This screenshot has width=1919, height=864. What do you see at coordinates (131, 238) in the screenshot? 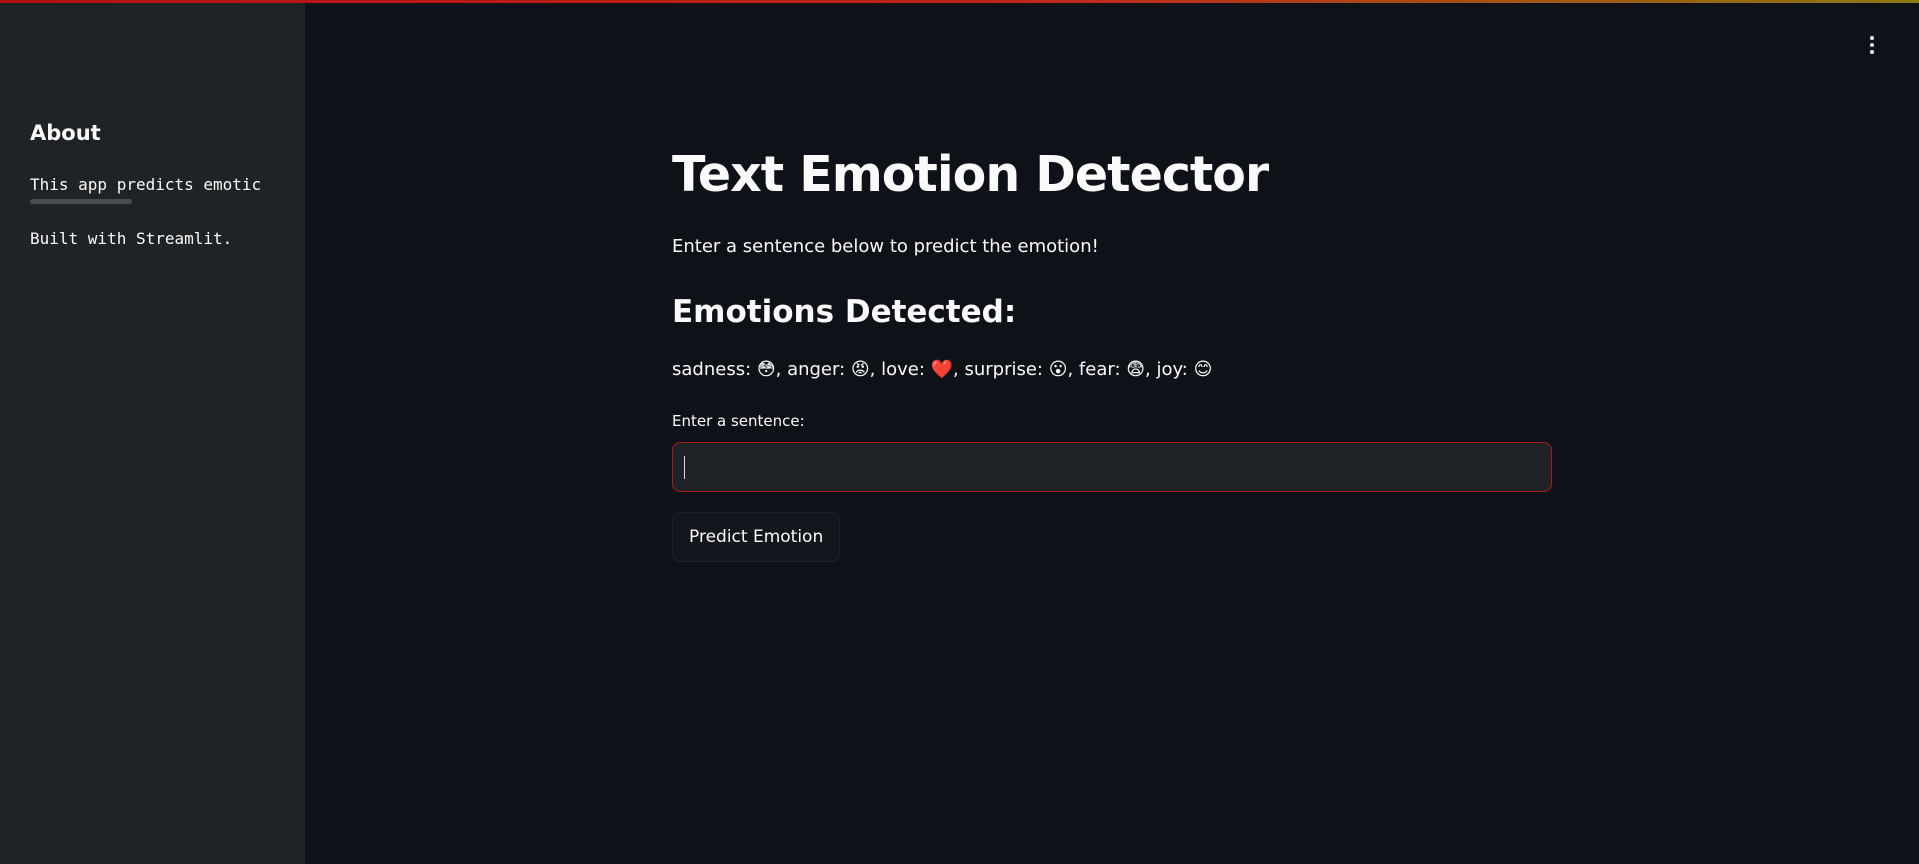
I see `sidebar-built-with: Built with Streamlit.` at bounding box center [131, 238].